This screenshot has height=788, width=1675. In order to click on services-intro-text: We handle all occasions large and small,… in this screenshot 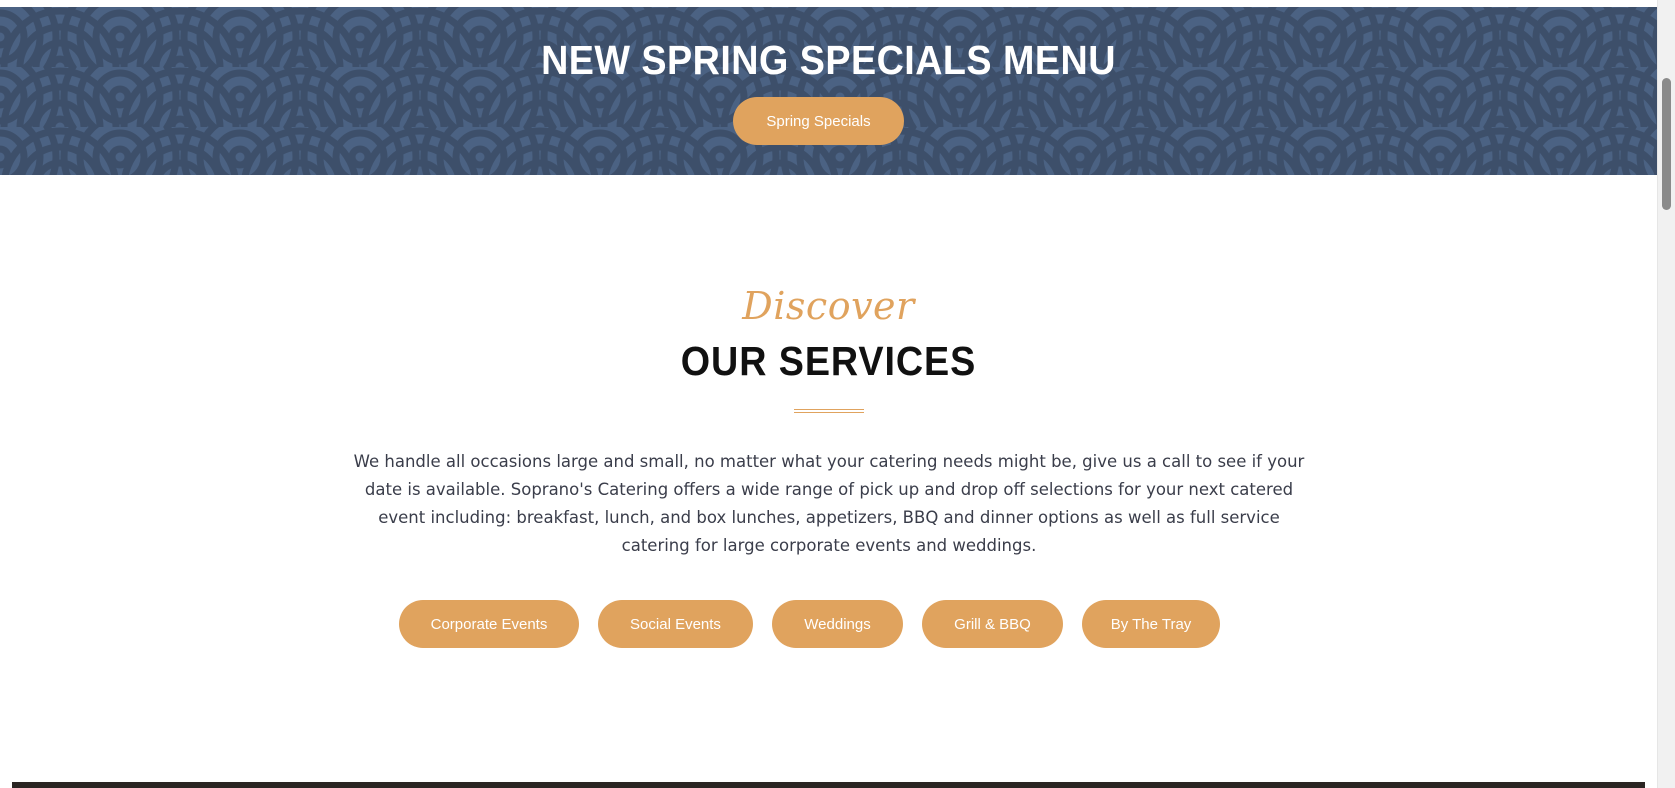, I will do `click(829, 503)`.